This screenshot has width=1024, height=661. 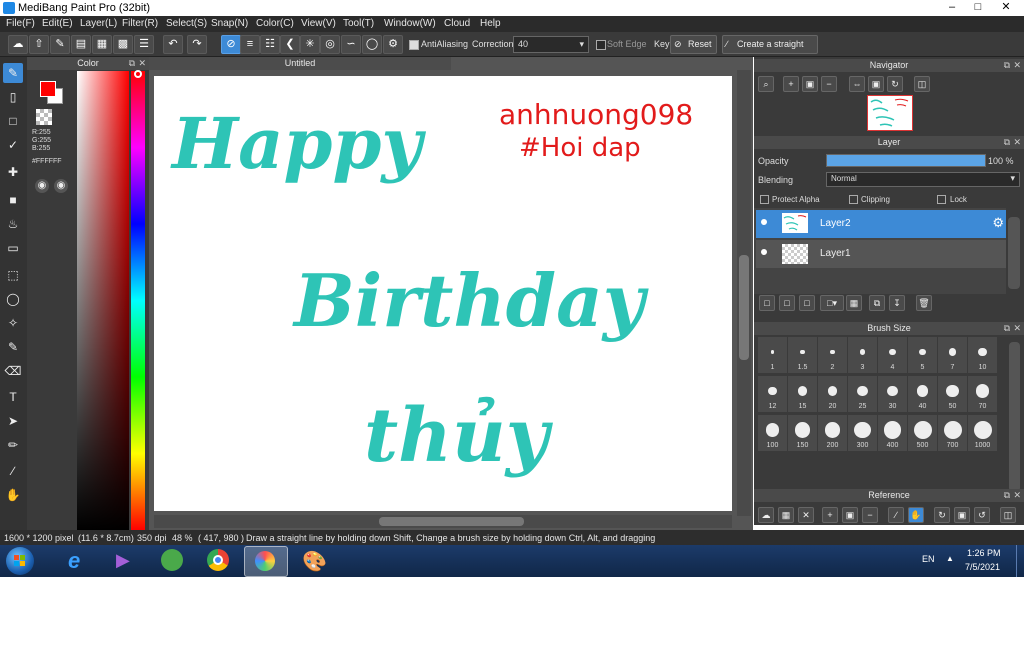 What do you see at coordinates (358, 23) in the screenshot?
I see `menu-tool: Tool(T)` at bounding box center [358, 23].